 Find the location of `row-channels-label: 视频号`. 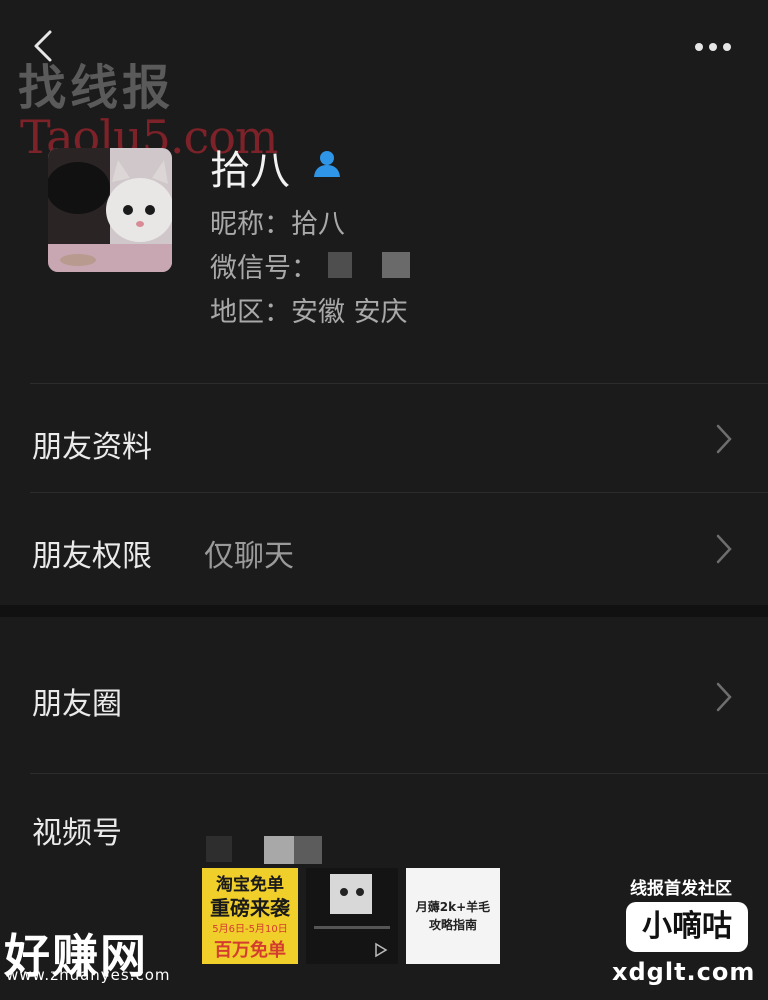

row-channels-label: 视频号 is located at coordinates (77, 833).